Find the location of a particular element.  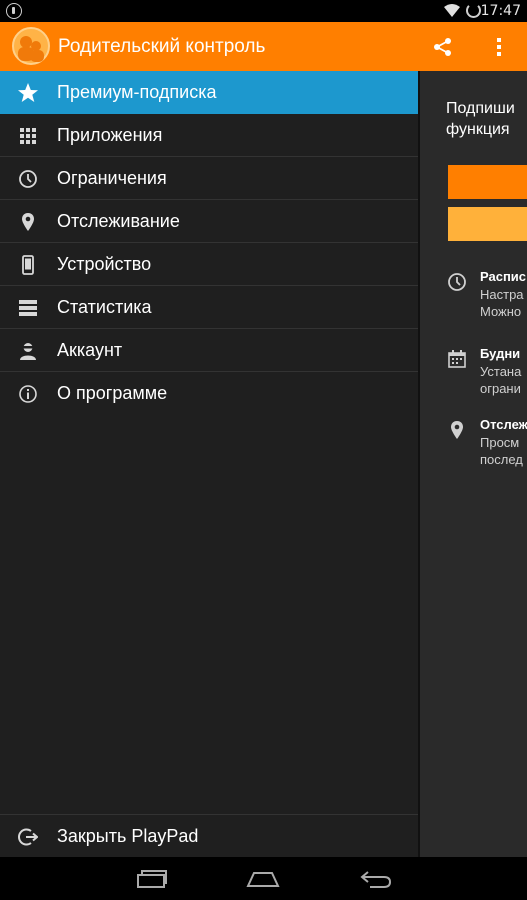

drawer-item-apps: Приложения is located at coordinates (209, 135).